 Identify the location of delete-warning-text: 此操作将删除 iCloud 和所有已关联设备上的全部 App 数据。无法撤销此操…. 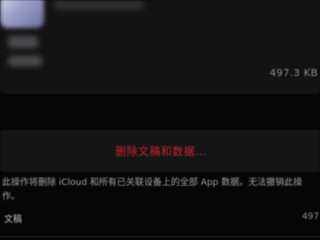
(152, 190).